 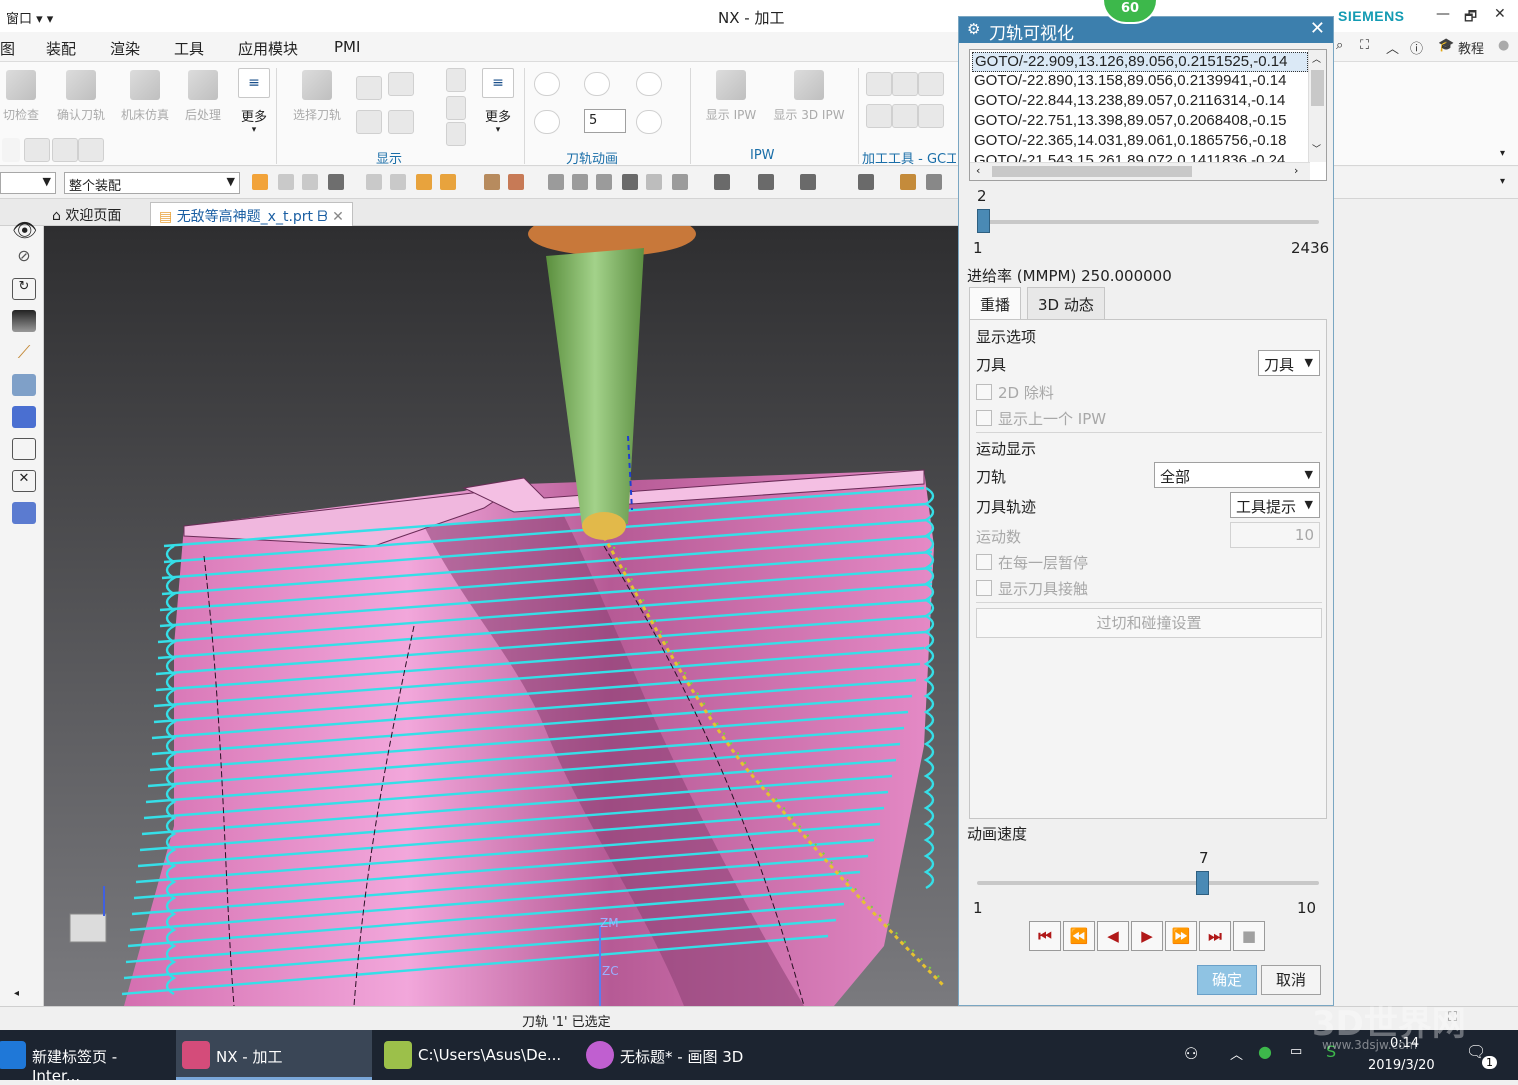 What do you see at coordinates (1296, 170) in the screenshot?
I see `scroll-right-icon: ›` at bounding box center [1296, 170].